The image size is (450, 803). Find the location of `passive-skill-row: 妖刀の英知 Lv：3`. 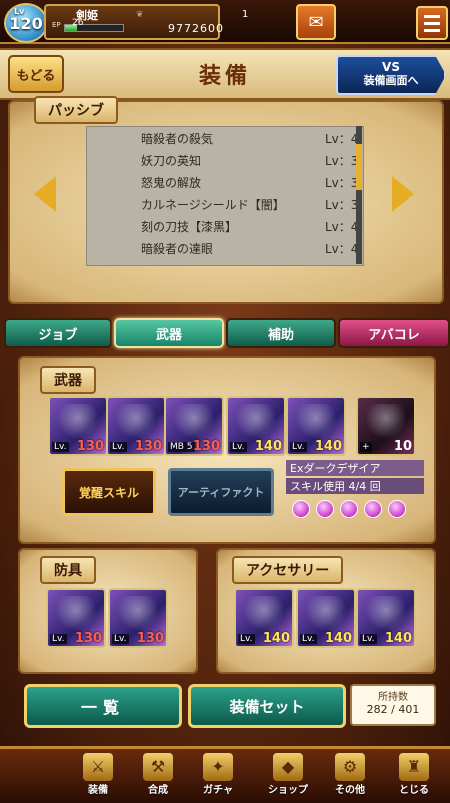

passive-skill-row: 妖刀の英知 Lv：3 is located at coordinates (225, 160).